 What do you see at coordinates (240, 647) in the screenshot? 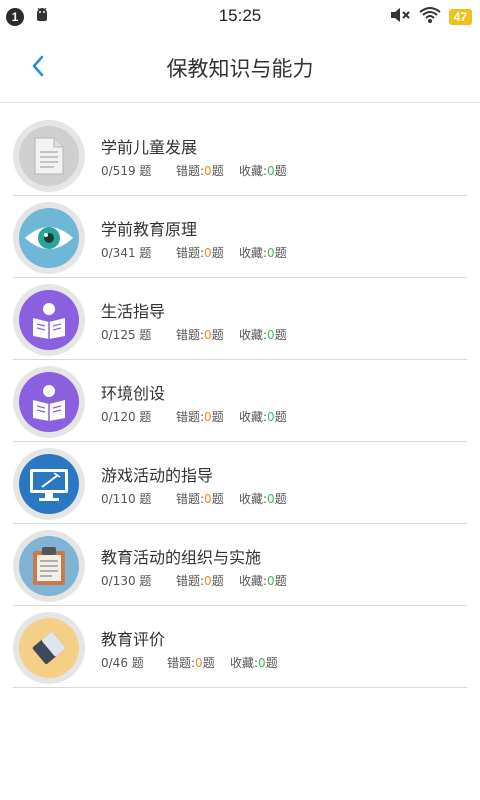
I see `list-item: 教育评价 0/46 题 错题:0题 收藏:0题` at bounding box center [240, 647].